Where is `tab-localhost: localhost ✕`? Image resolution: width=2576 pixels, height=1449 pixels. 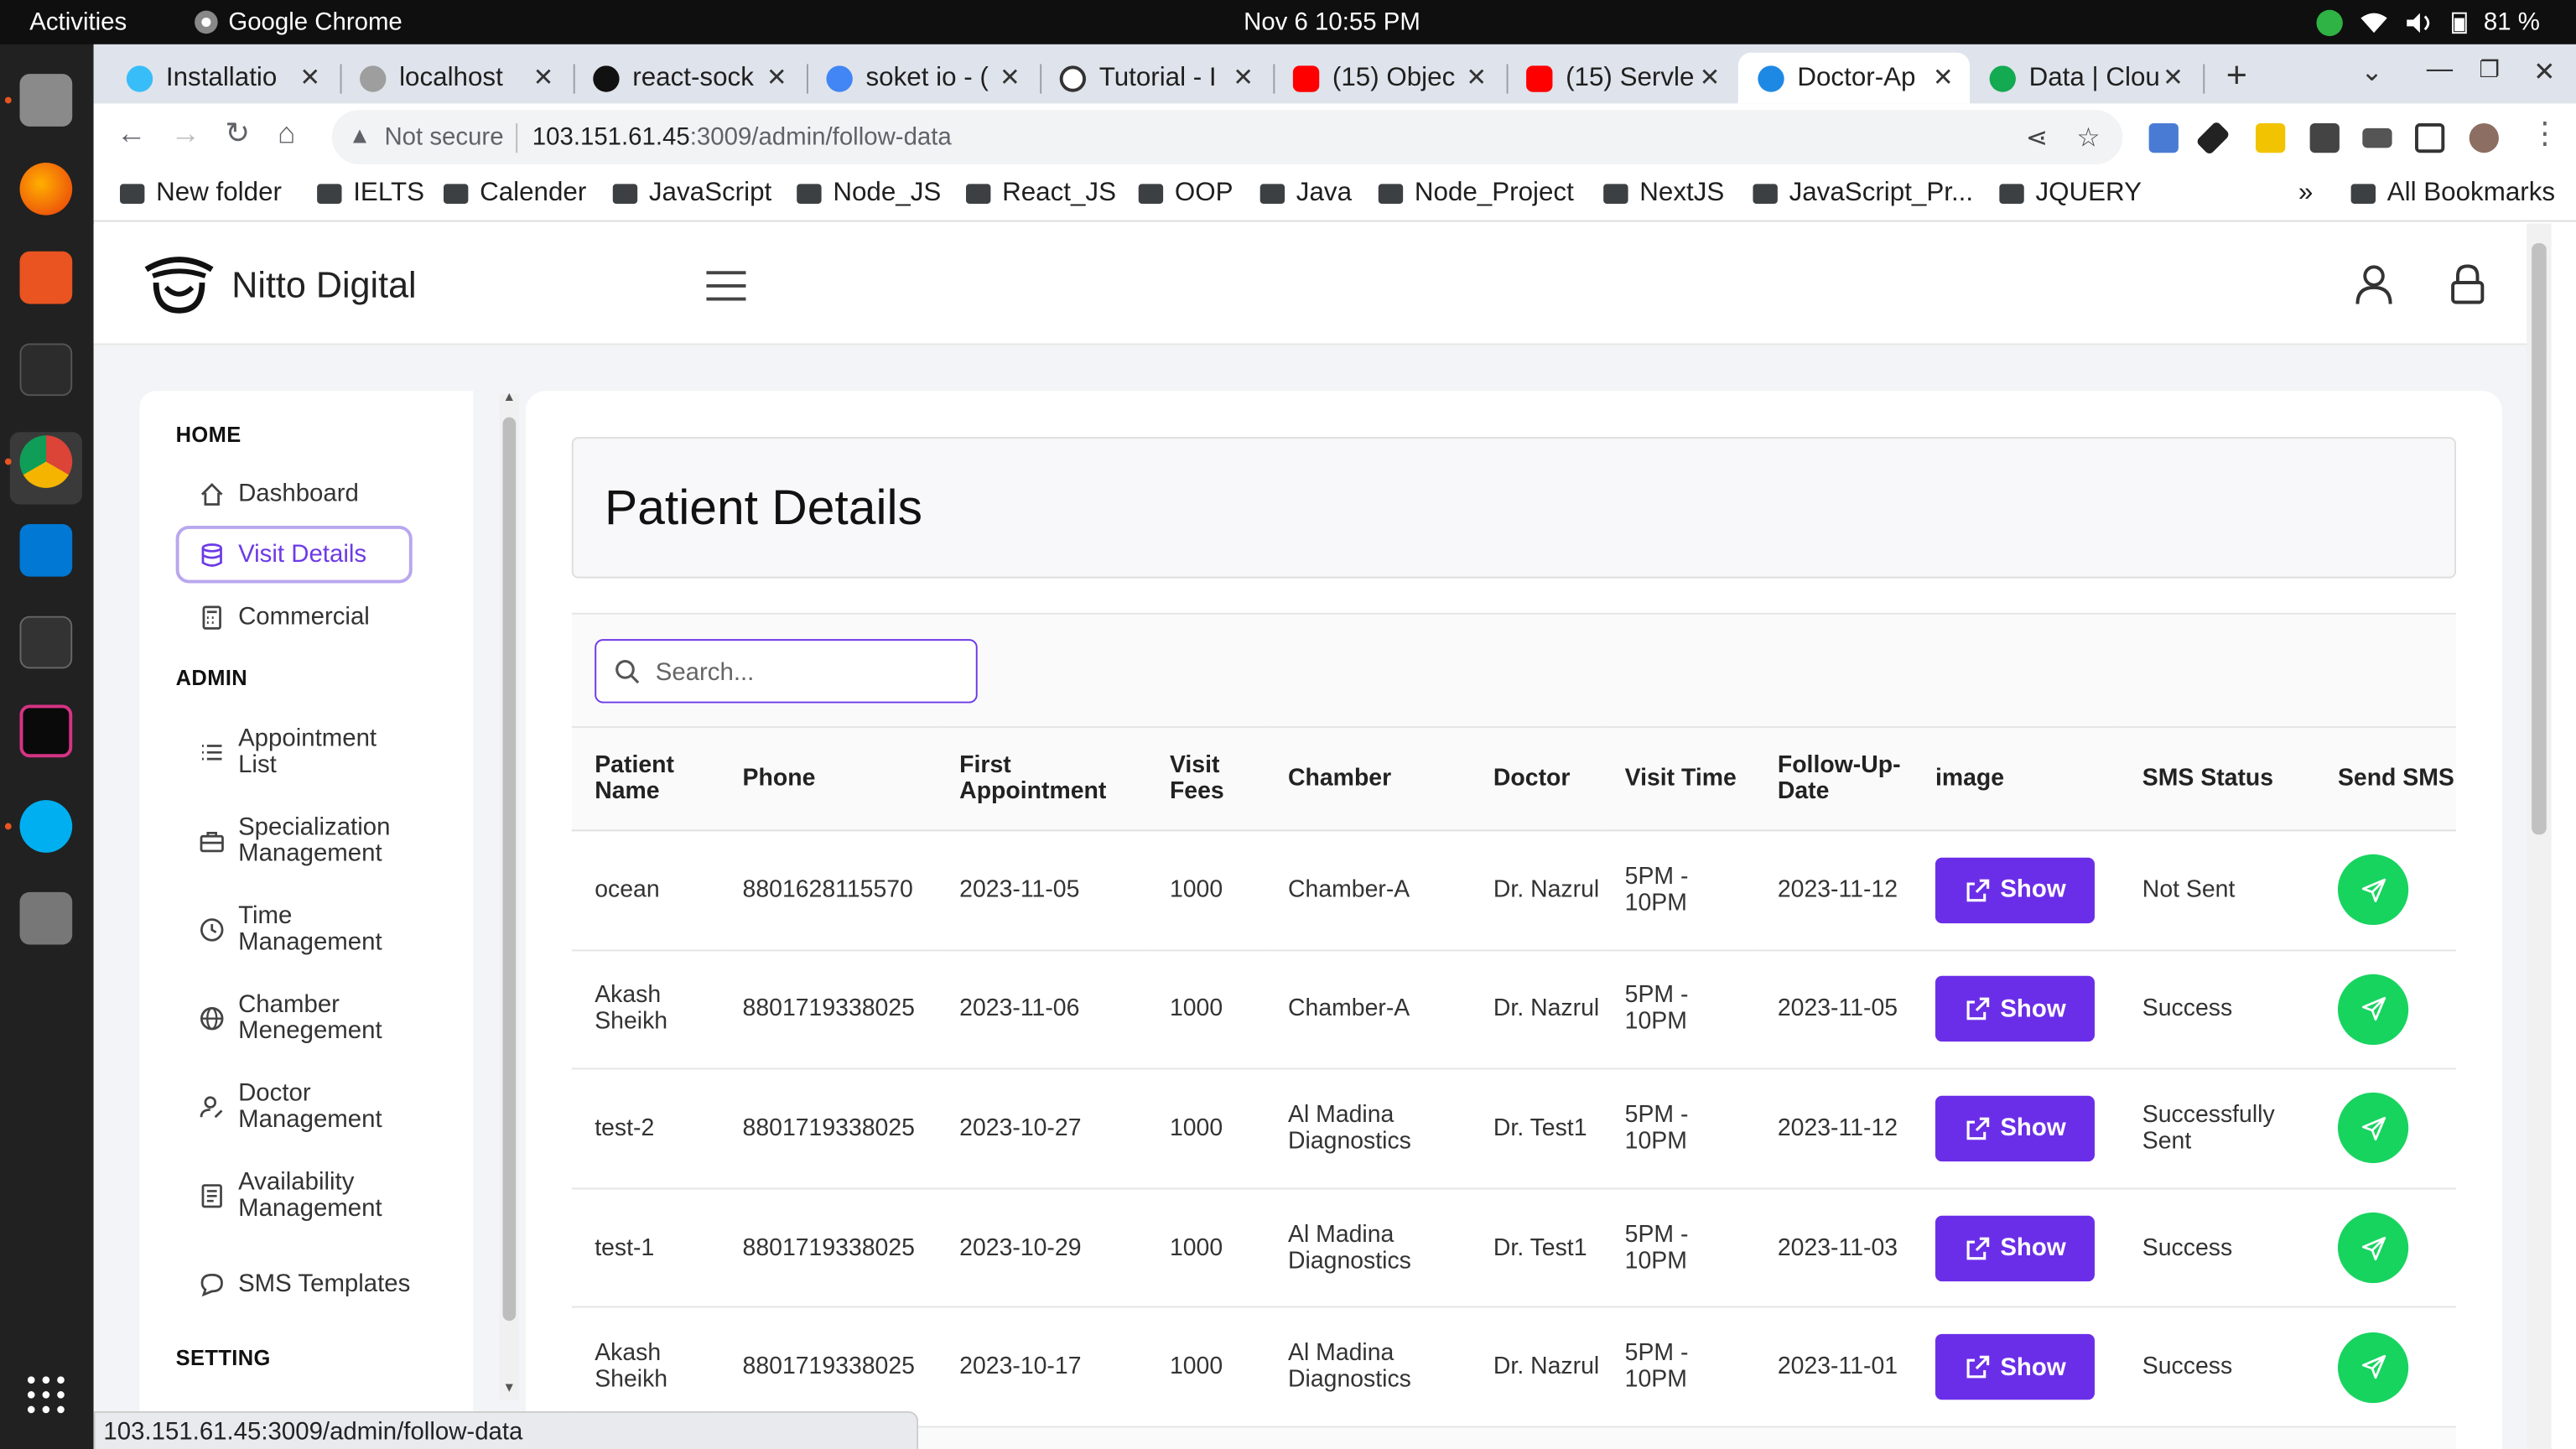 tab-localhost: localhost ✕ is located at coordinates (455, 78).